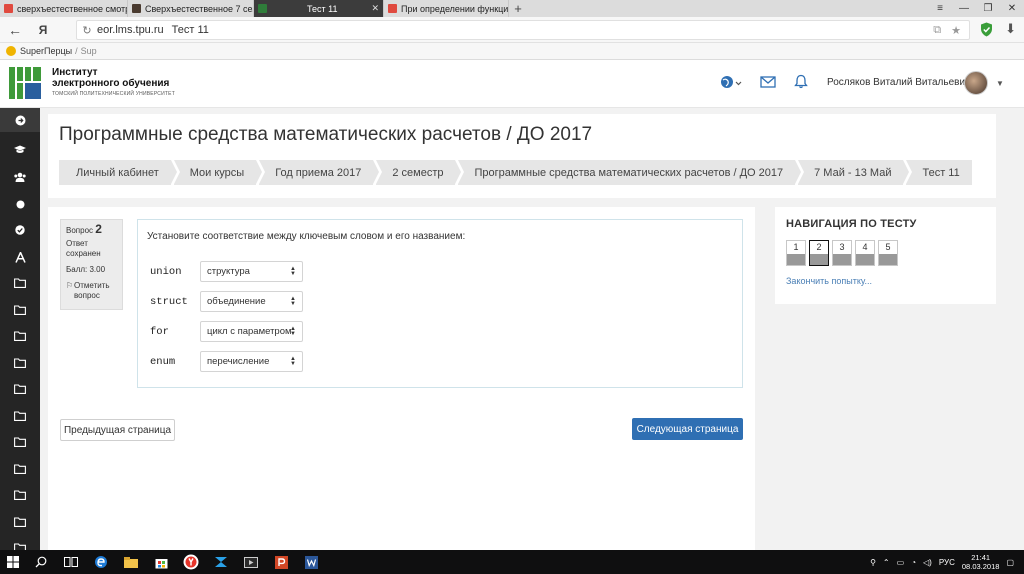 Image resolution: width=1024 pixels, height=574 pixels. Describe the element at coordinates (118, 172) in the screenshot. I see `breadcrumb-item: Личный кабинет` at that location.